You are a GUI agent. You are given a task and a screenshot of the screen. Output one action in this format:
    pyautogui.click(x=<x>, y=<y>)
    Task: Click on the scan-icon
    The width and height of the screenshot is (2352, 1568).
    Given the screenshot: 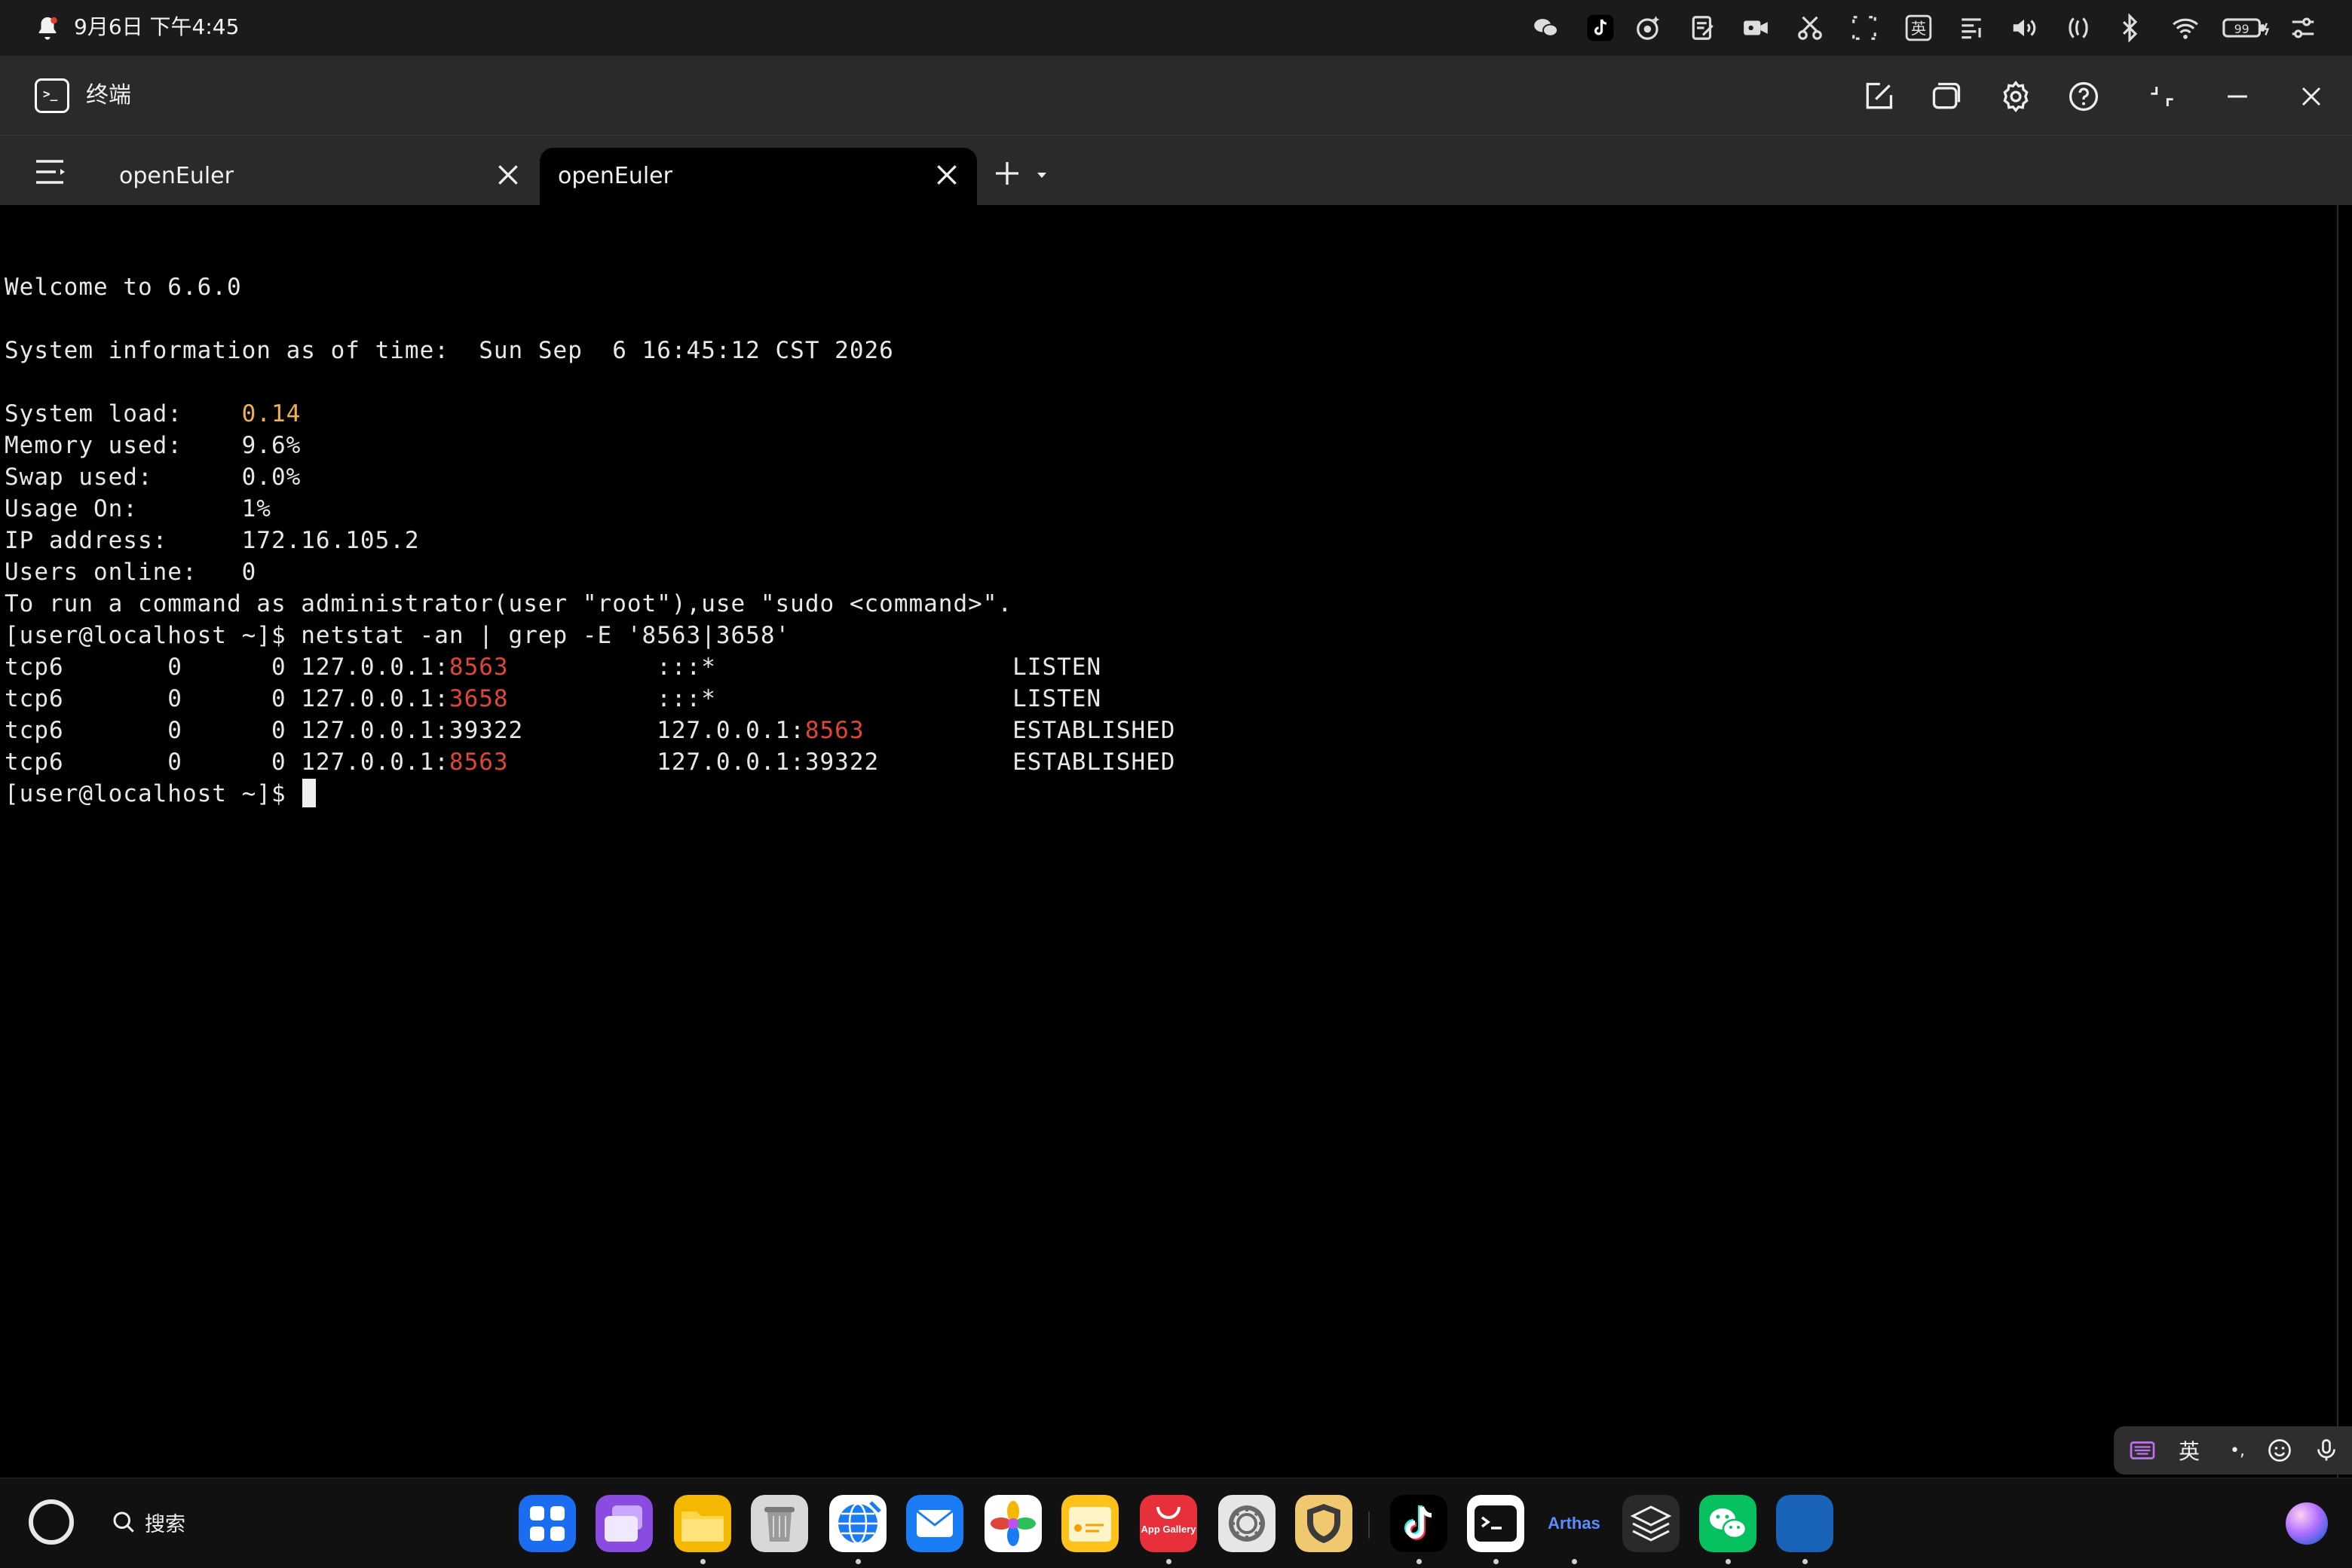 What is the action you would take?
    pyautogui.click(x=1864, y=28)
    